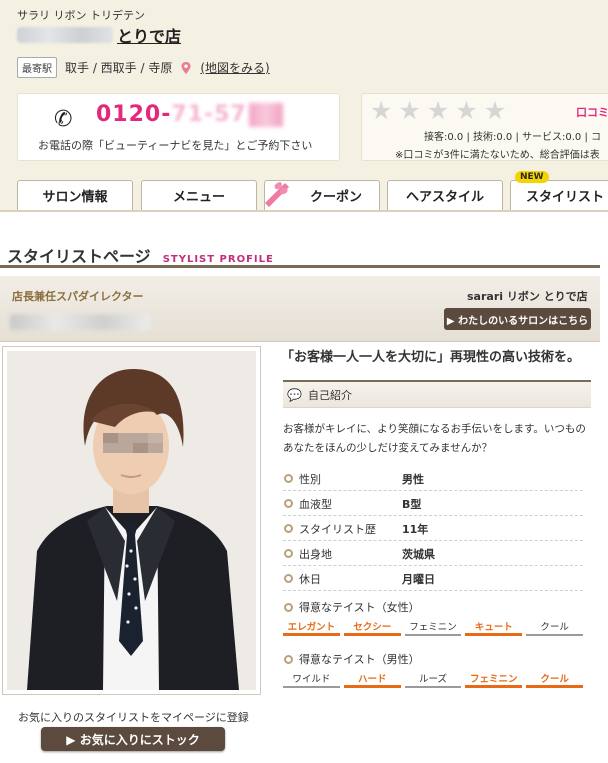 The height and width of the screenshot is (763, 608). What do you see at coordinates (218, 259) in the screenshot?
I see `page-title-en: STYLIST PROFILE` at bounding box center [218, 259].